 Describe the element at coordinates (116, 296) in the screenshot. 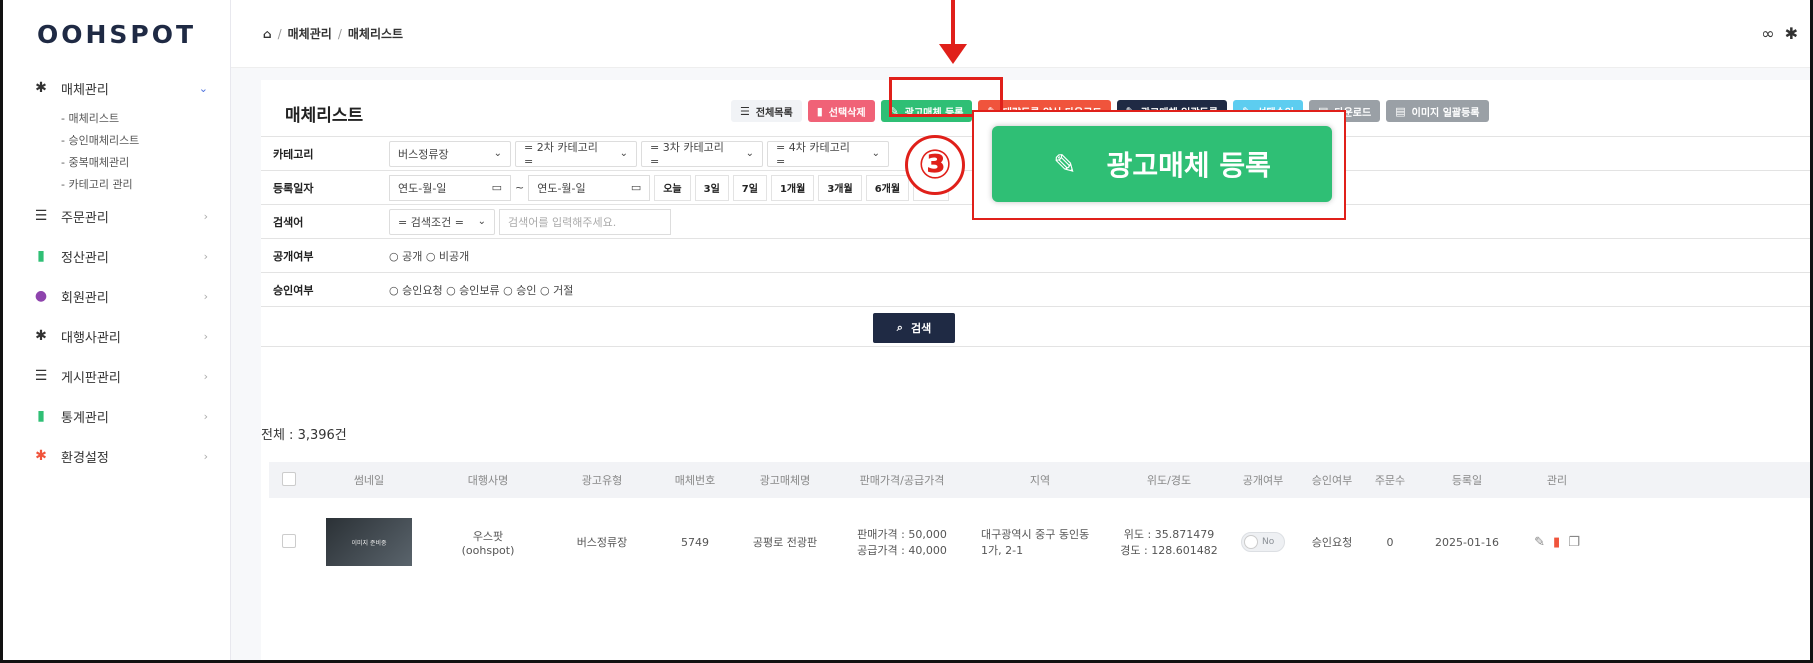

I see `sidebar-item-members: ● 회원관리 ›` at that location.